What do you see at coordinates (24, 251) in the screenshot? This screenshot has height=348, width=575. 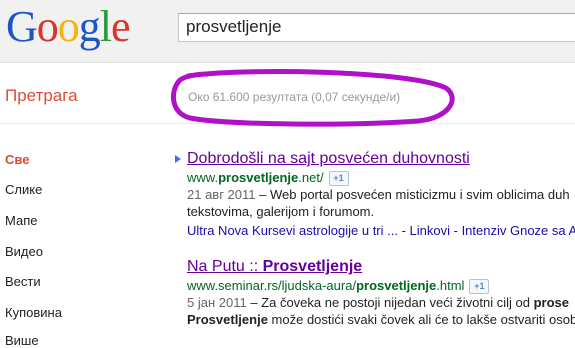 I see `sidebar-item-video: Видео` at bounding box center [24, 251].